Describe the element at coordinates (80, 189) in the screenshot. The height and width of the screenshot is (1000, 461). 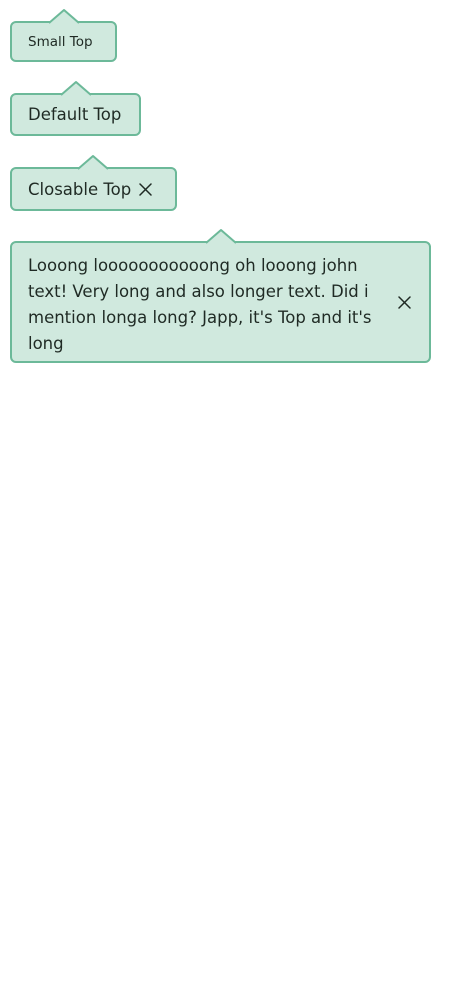
I see `tooltip-label: Closable Top` at that location.